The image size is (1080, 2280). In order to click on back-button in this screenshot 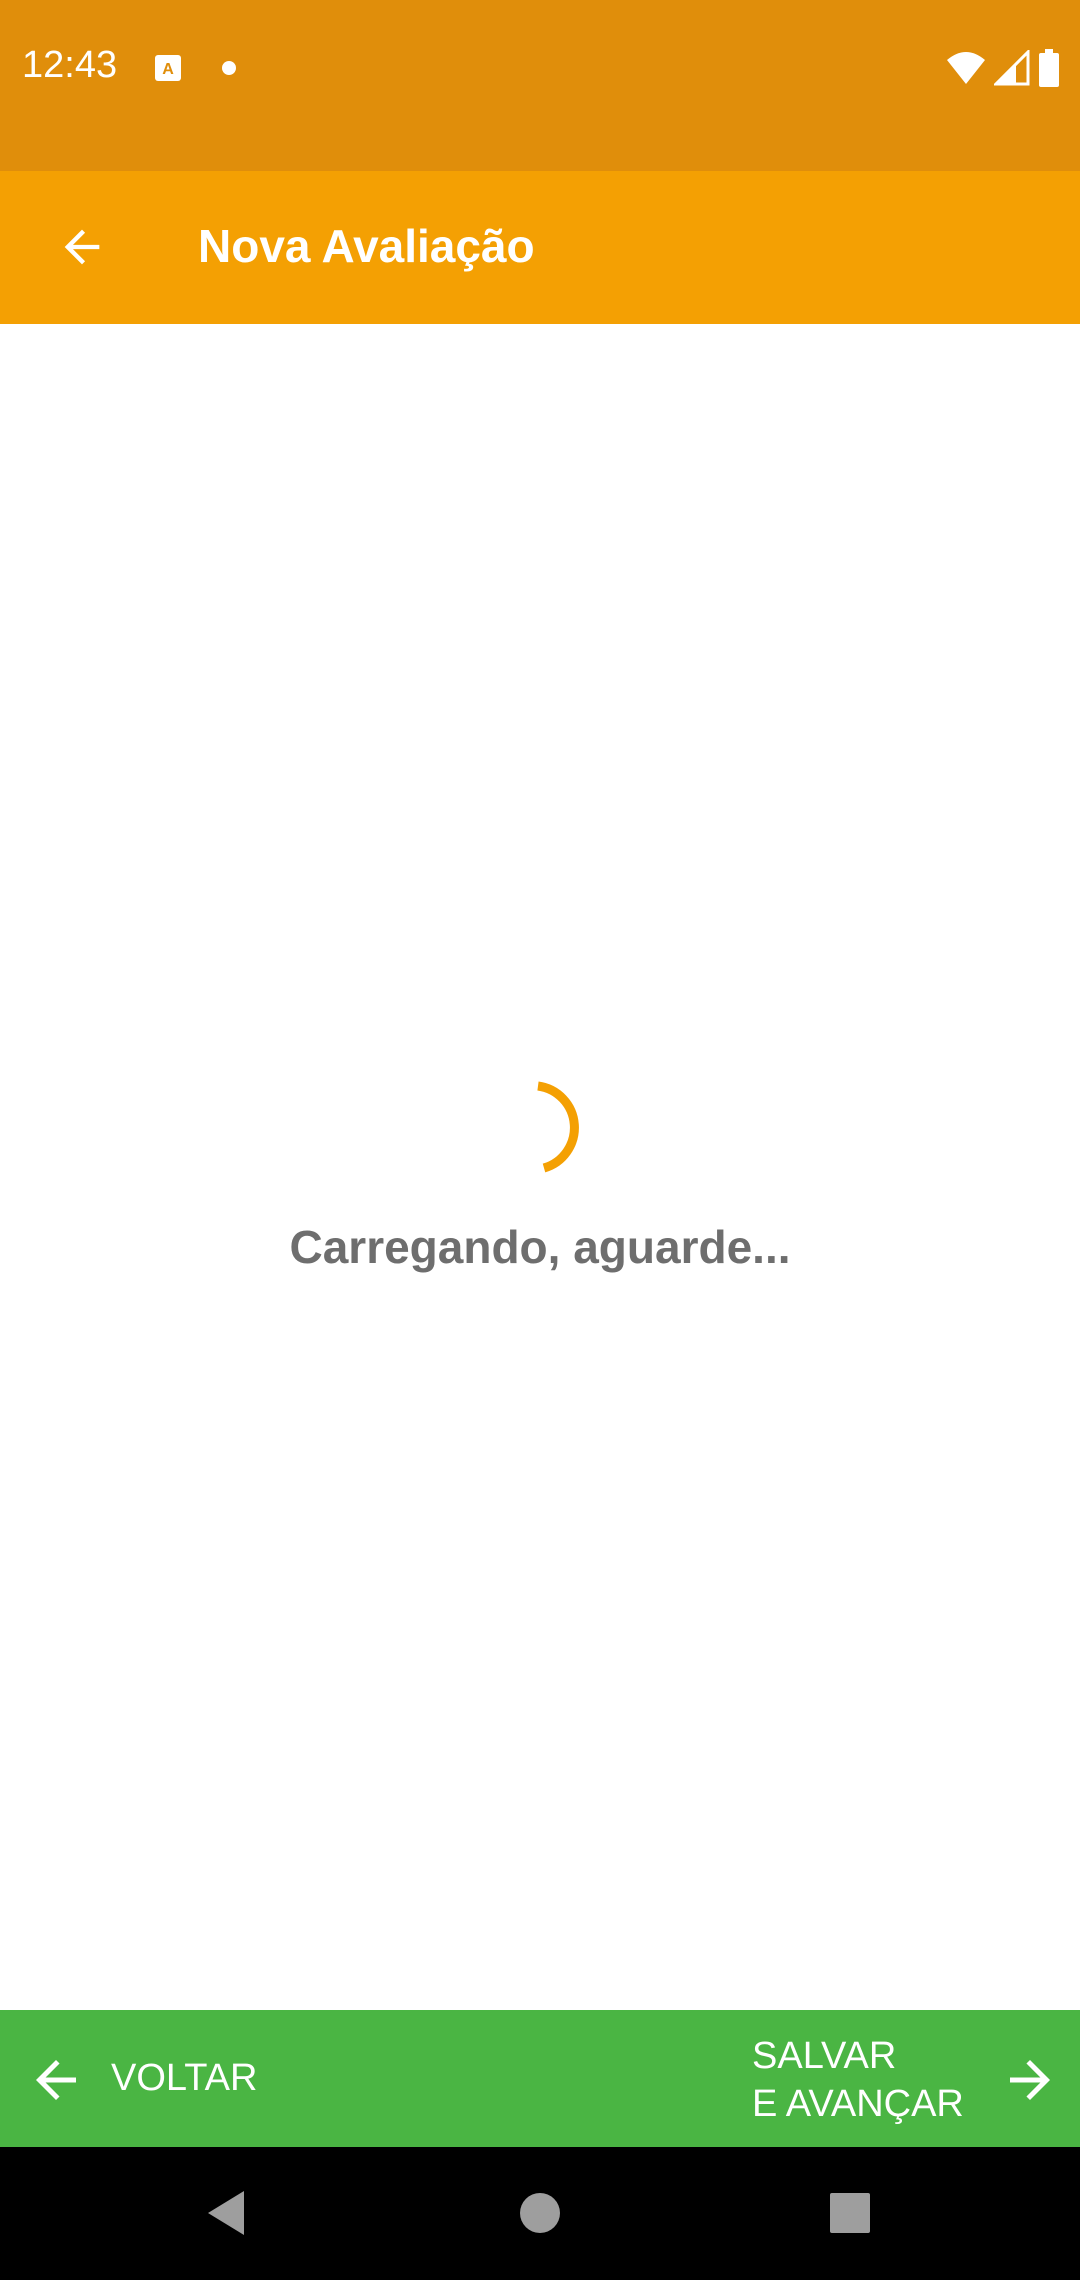, I will do `click(82, 247)`.